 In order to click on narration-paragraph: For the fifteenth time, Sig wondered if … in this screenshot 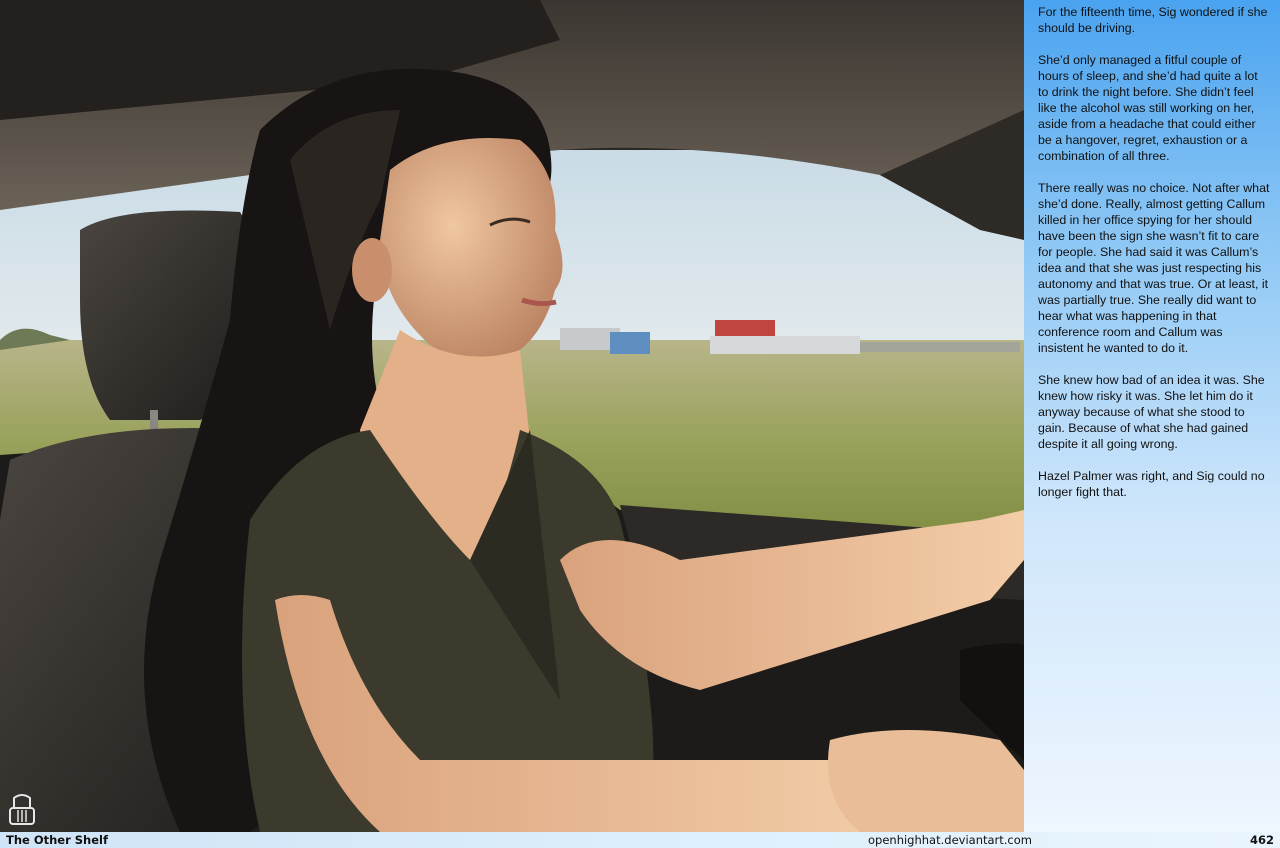, I will do `click(1153, 20)`.